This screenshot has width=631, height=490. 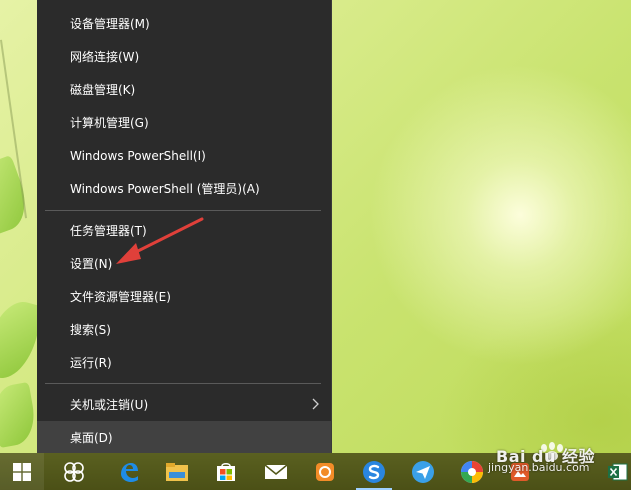 I want to click on windows-start-icon, so click(x=22, y=471).